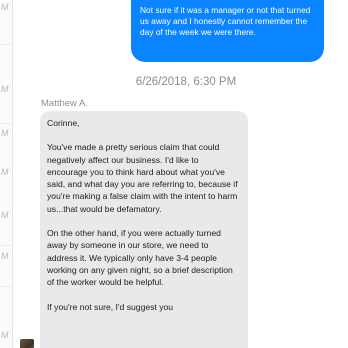 The width and height of the screenshot is (348, 348). What do you see at coordinates (63, 123) in the screenshot?
I see `message-greeting: Corinne,` at bounding box center [63, 123].